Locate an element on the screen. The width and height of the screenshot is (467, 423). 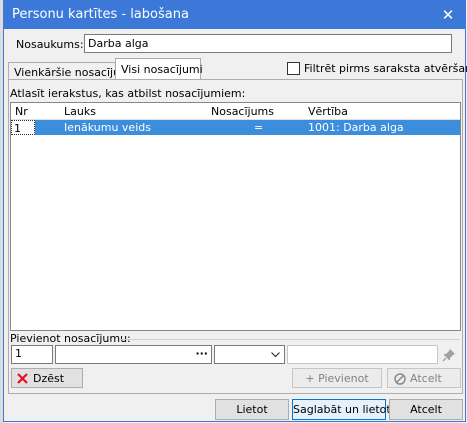
name-label: Nosaukums: is located at coordinates (50, 44).